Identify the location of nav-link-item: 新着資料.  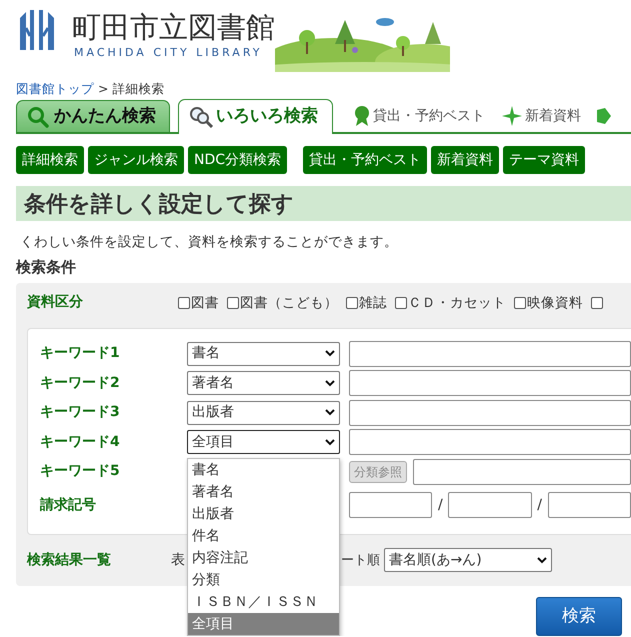
(541, 116).